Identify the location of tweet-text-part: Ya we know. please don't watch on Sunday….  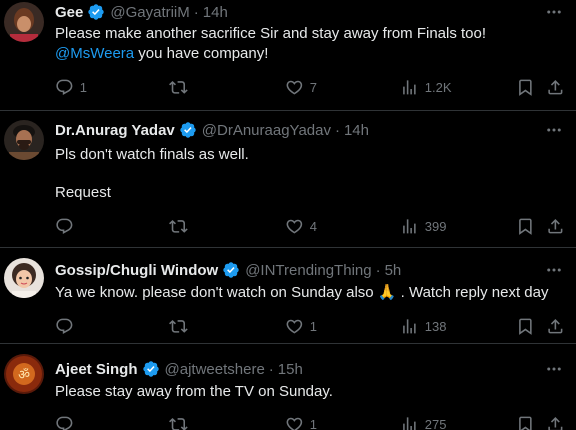
(216, 292).